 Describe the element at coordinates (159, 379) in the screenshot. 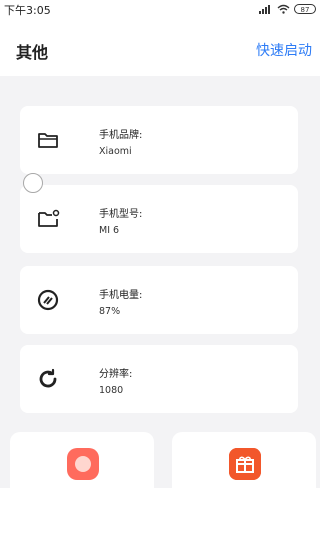

I see `card-resolution: 分辨率: 1080` at that location.